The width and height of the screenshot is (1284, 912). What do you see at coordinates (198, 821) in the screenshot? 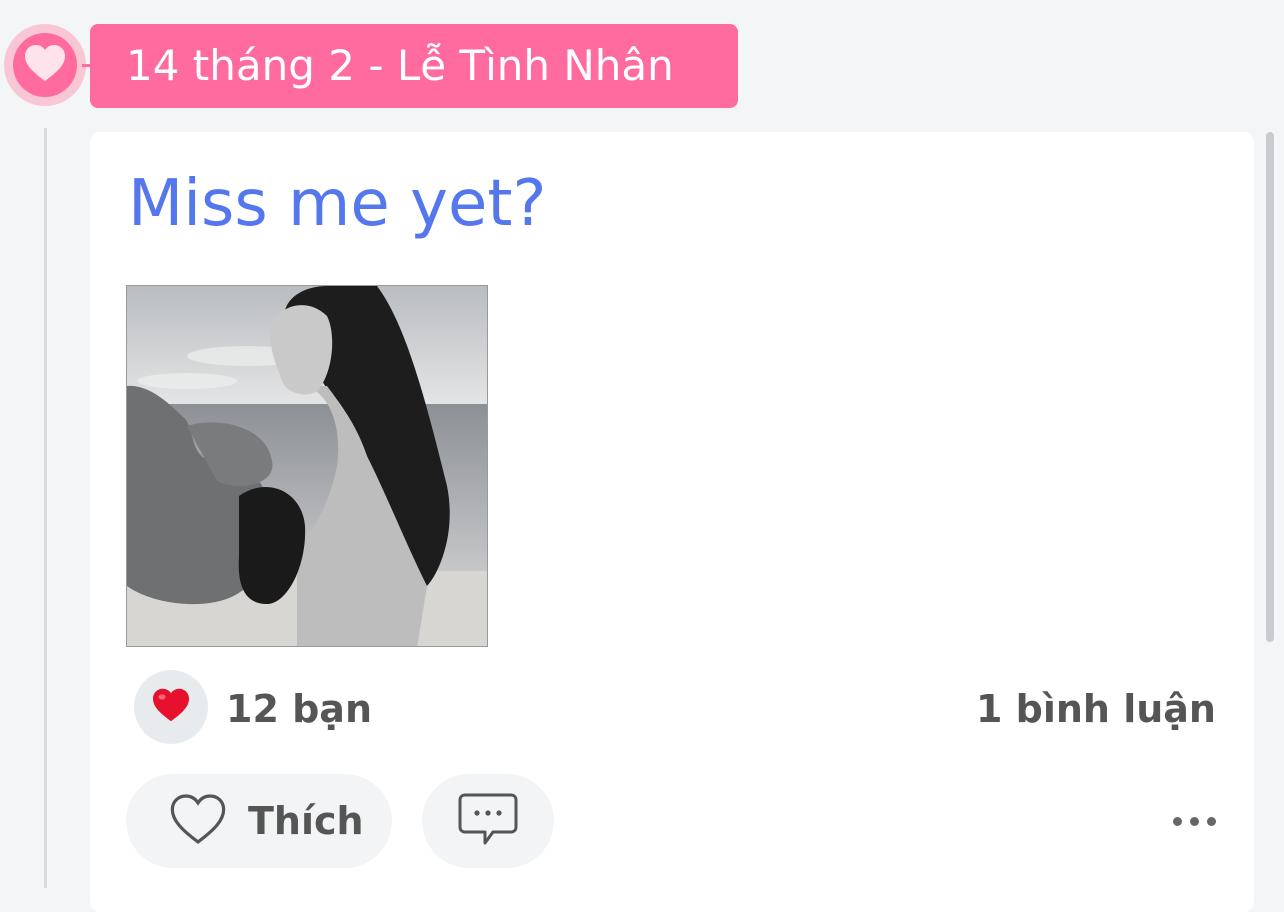
I see `heart-outline-icon` at bounding box center [198, 821].